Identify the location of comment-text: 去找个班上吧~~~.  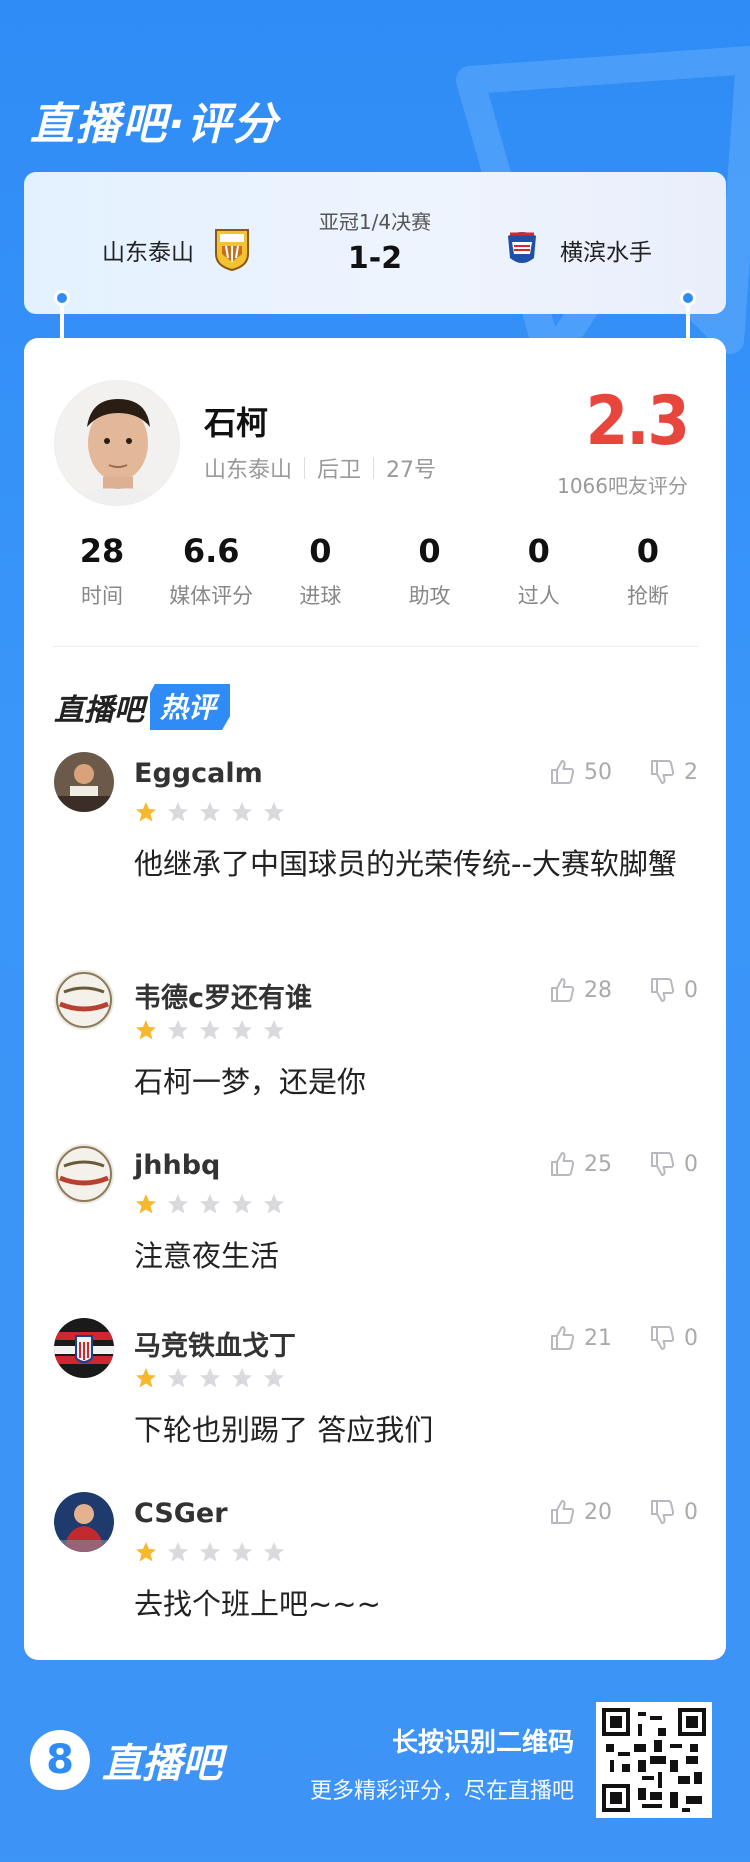
(257, 1604).